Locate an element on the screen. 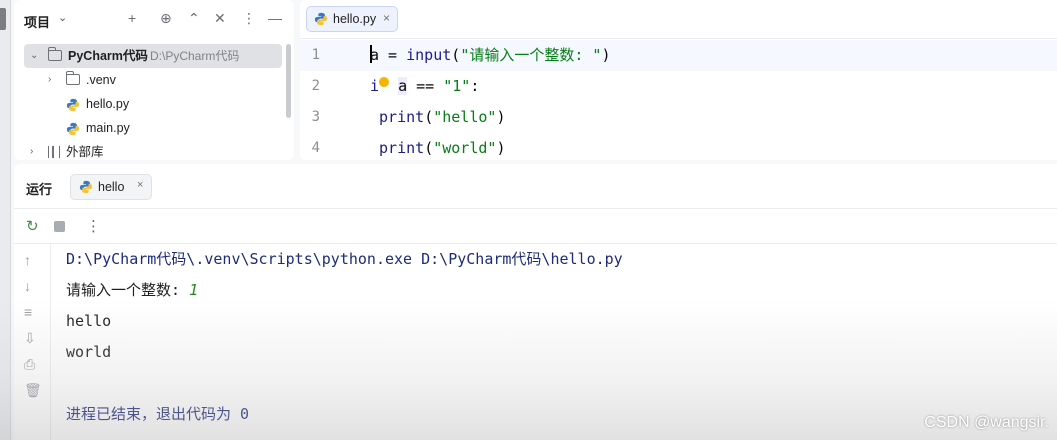 This screenshot has height=440, width=1057. run-toolbar: ↻ ⋮ is located at coordinates (535, 226).